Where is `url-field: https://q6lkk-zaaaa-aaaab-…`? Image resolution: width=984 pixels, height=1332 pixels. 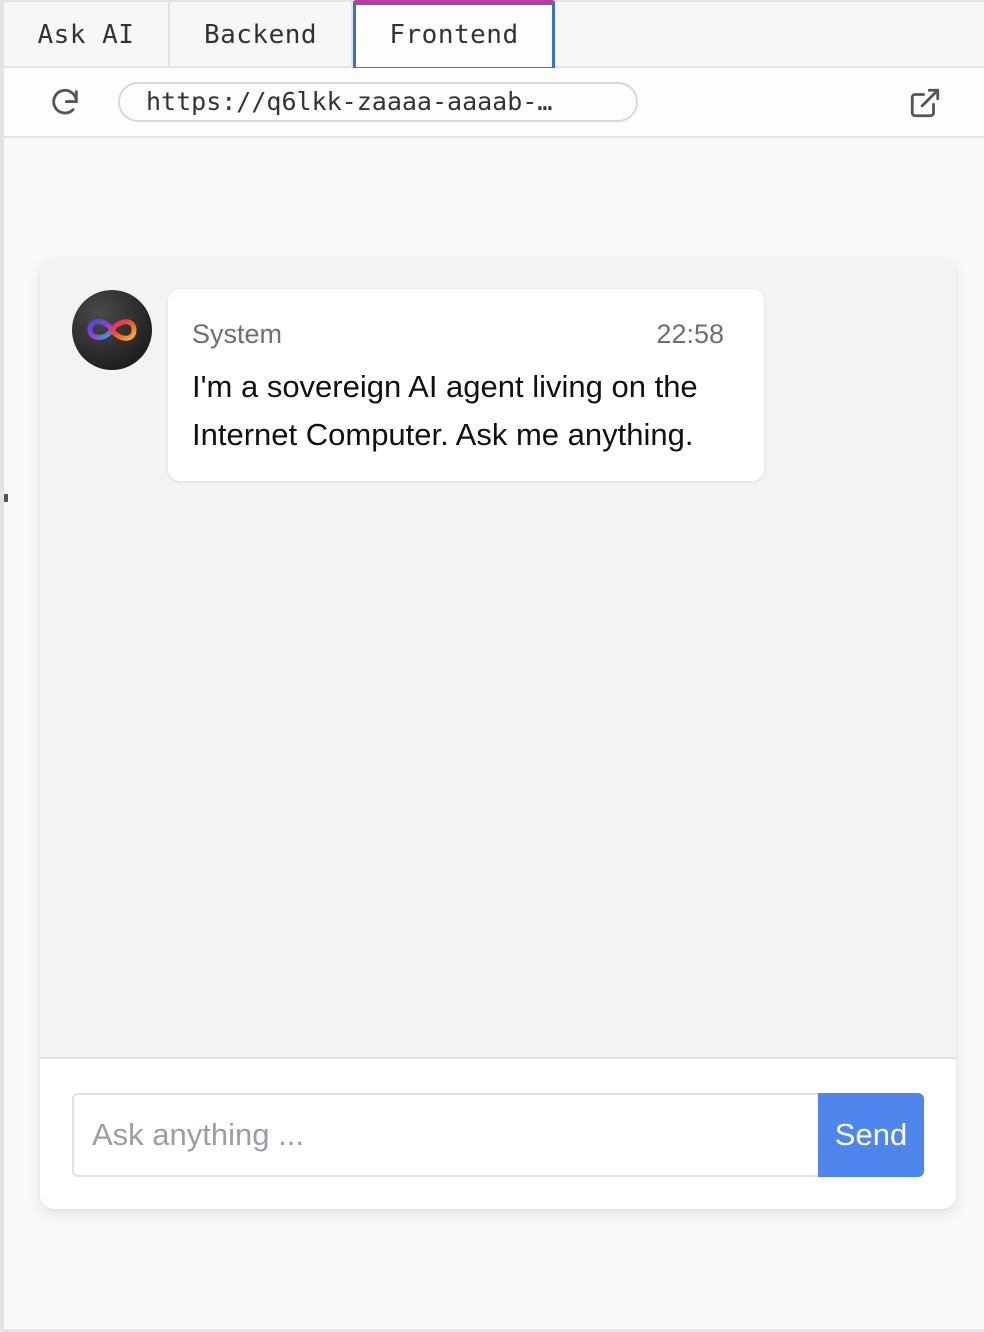
url-field: https://q6lkk-zaaaa-aaaab-… is located at coordinates (378, 102).